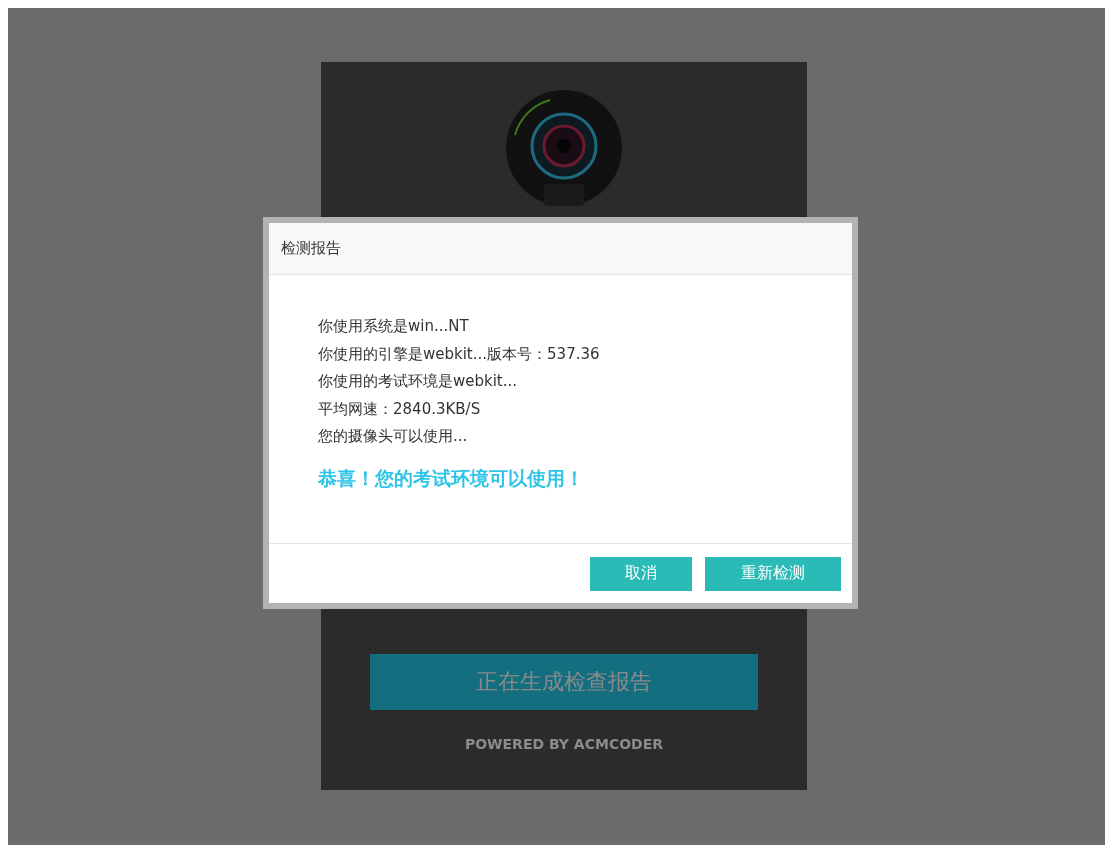  What do you see at coordinates (564, 682) in the screenshot?
I see `progress-button: 正在生成检查报告` at bounding box center [564, 682].